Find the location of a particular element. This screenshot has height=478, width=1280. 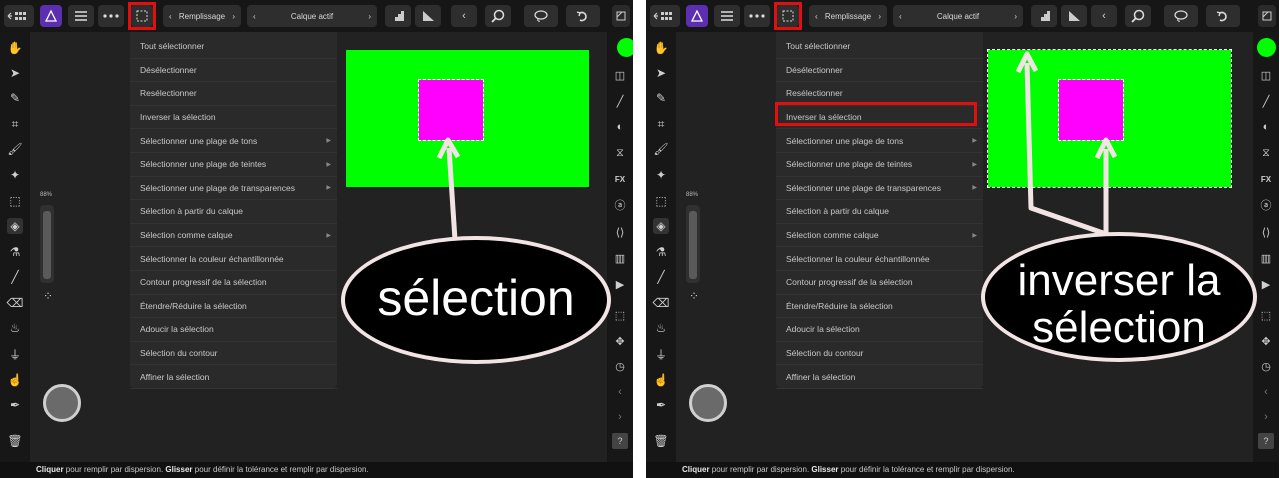

callout-text-line1: inverser la is located at coordinates (1119, 280).